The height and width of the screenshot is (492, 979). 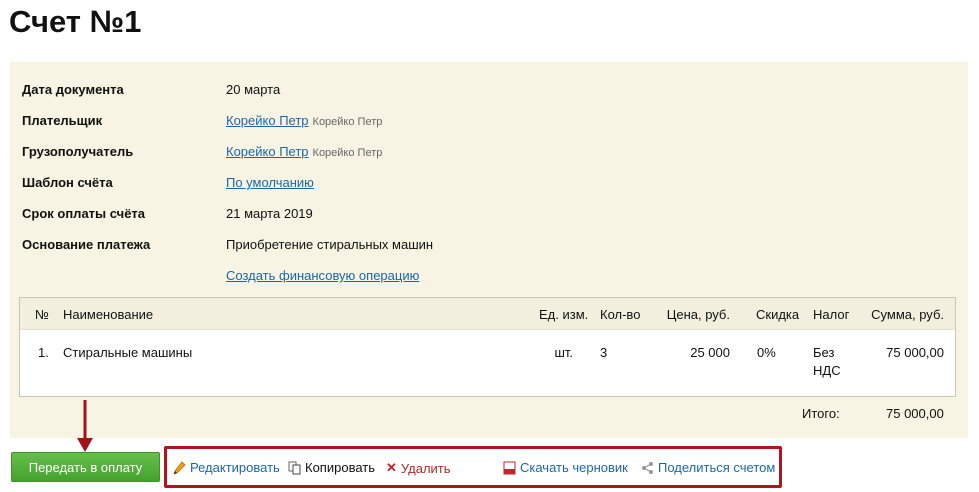 I want to click on create-financial-operation-link: Создать финансовую операцию, so click(x=322, y=275).